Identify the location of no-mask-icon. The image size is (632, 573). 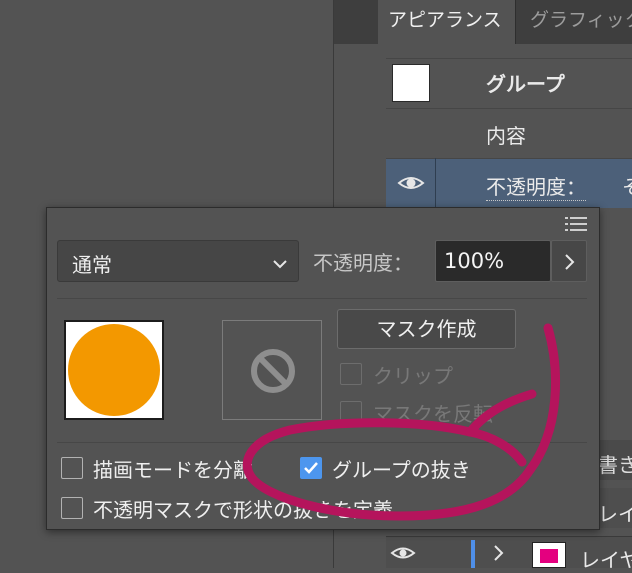
(273, 371).